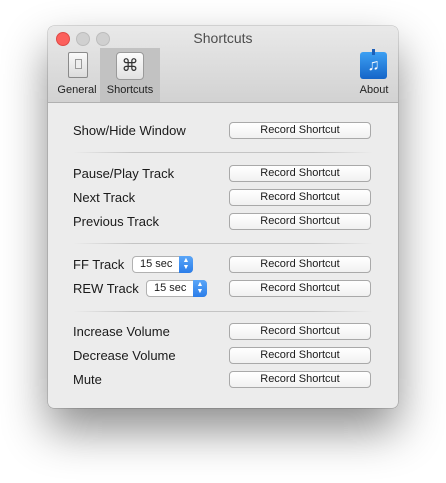 Image resolution: width=446 pixels, height=483 pixels. What do you see at coordinates (223, 198) in the screenshot?
I see `shortcut-row-next: Next Track Record Shortcut` at bounding box center [223, 198].